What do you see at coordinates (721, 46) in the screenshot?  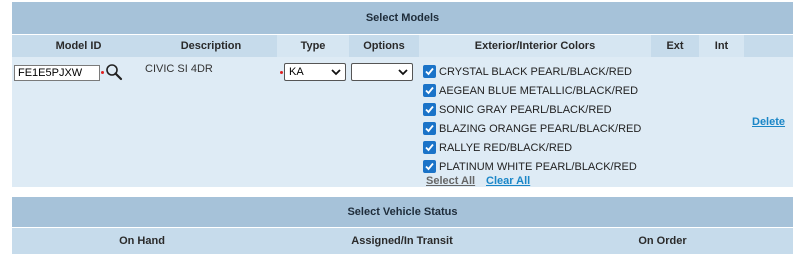 I see `col-int: Int` at bounding box center [721, 46].